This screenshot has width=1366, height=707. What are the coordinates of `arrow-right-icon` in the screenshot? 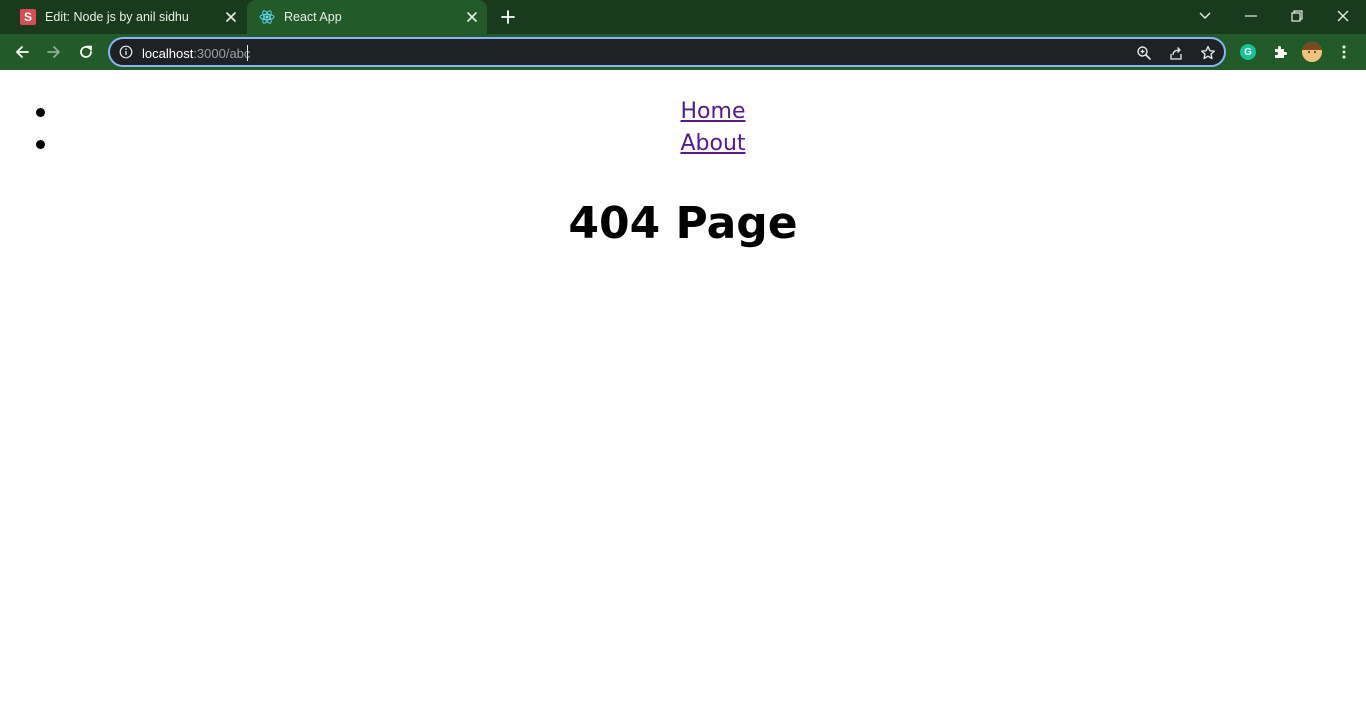 It's located at (54, 52).